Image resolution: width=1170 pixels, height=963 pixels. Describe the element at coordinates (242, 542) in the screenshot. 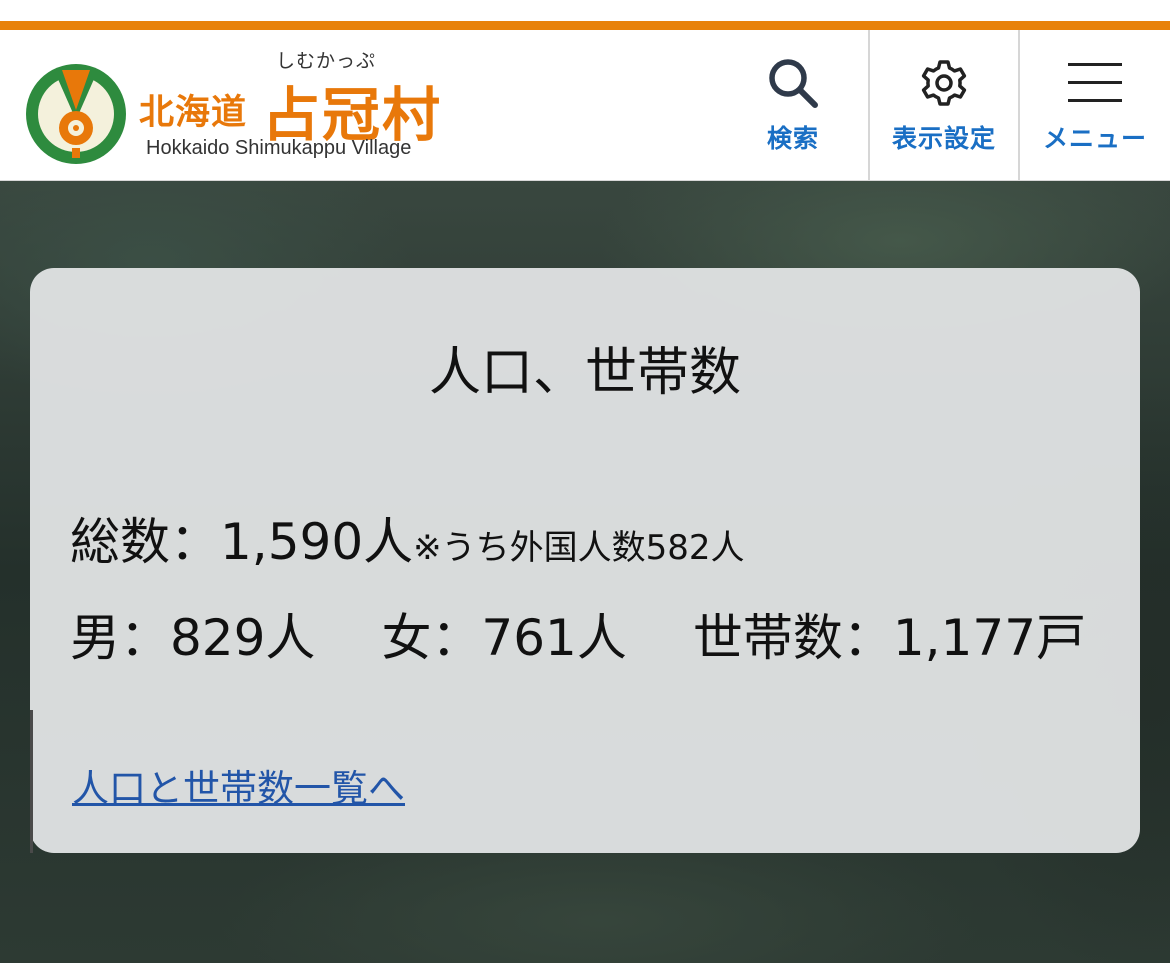

I see `total-population: 総数：1,590人` at that location.